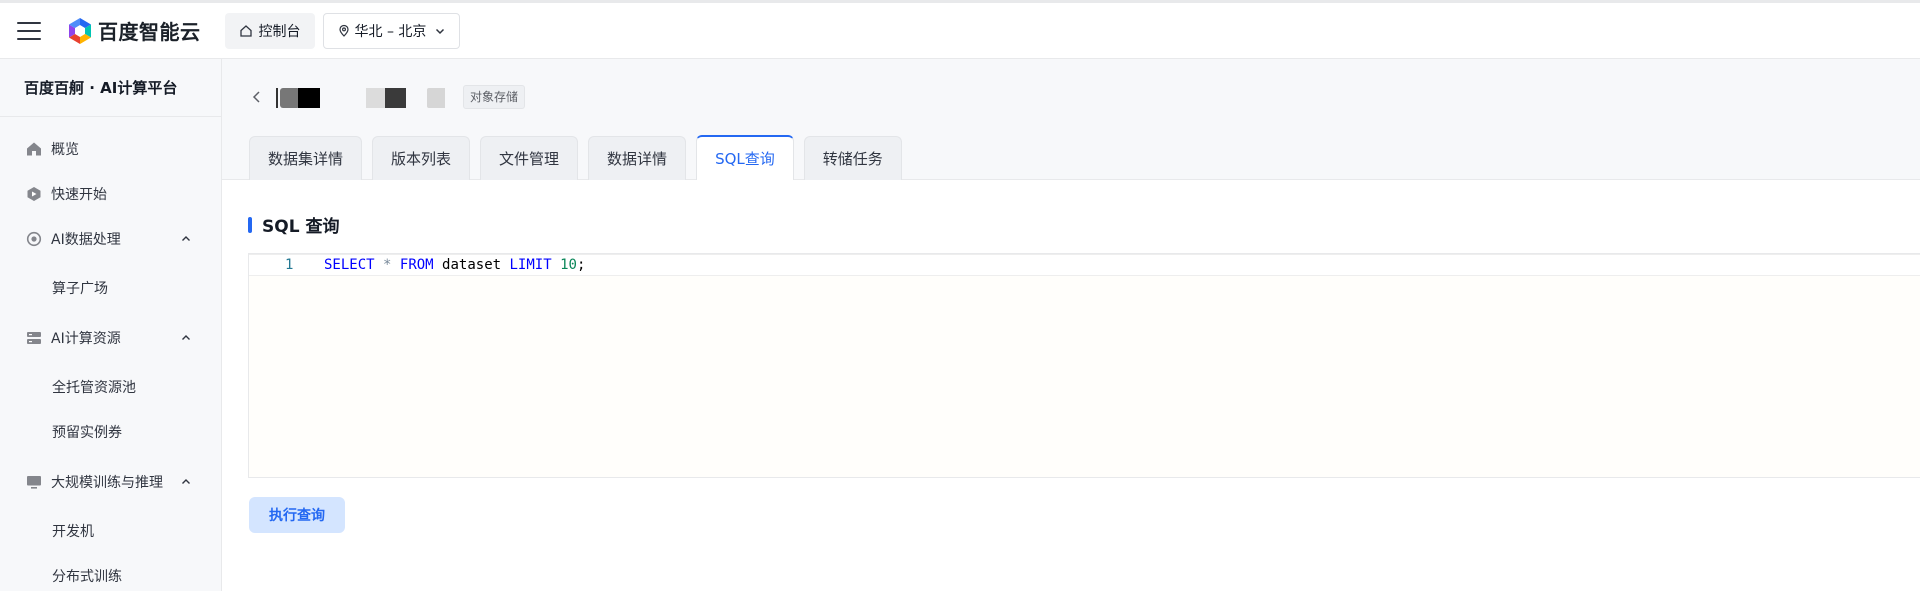 This screenshot has height=591, width=1920. Describe the element at coordinates (745, 157) in the screenshot. I see `tab-sql-query: SQL查询` at that location.